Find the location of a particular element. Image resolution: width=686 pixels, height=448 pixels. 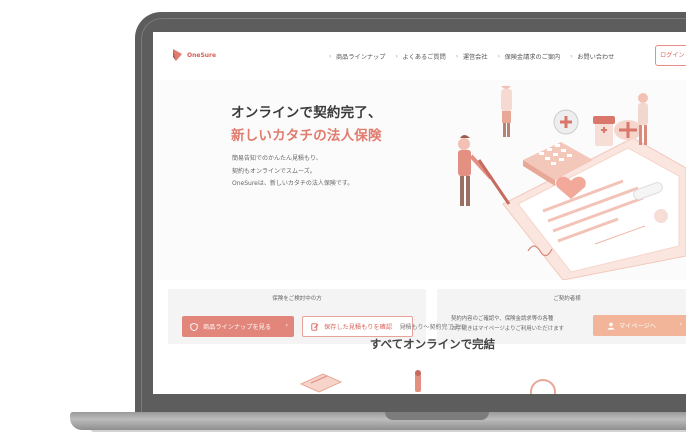

login-button: ログイン is located at coordinates (670, 55).